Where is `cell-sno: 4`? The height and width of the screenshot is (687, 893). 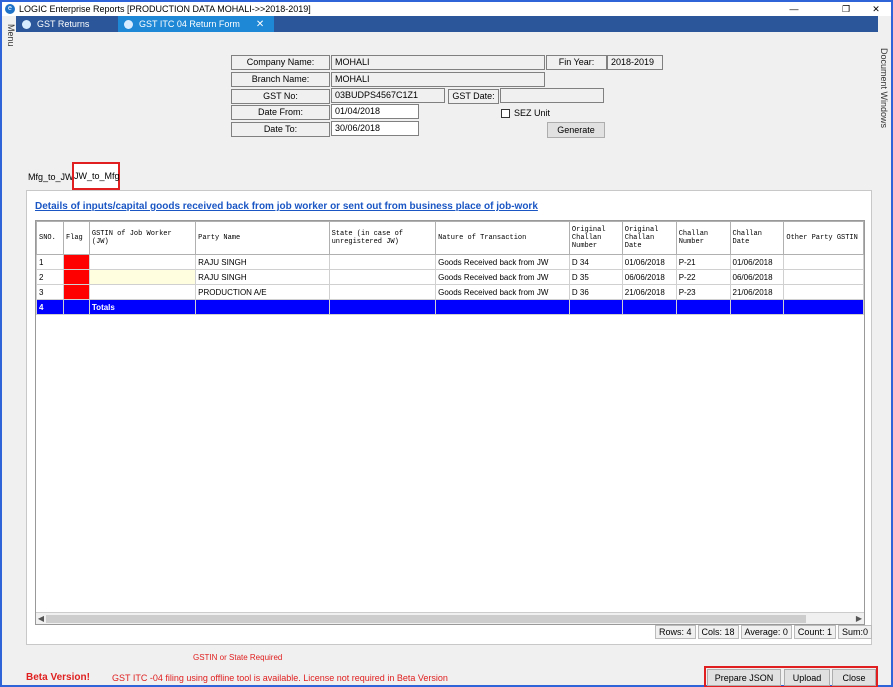
cell-sno: 4 is located at coordinates (50, 307).